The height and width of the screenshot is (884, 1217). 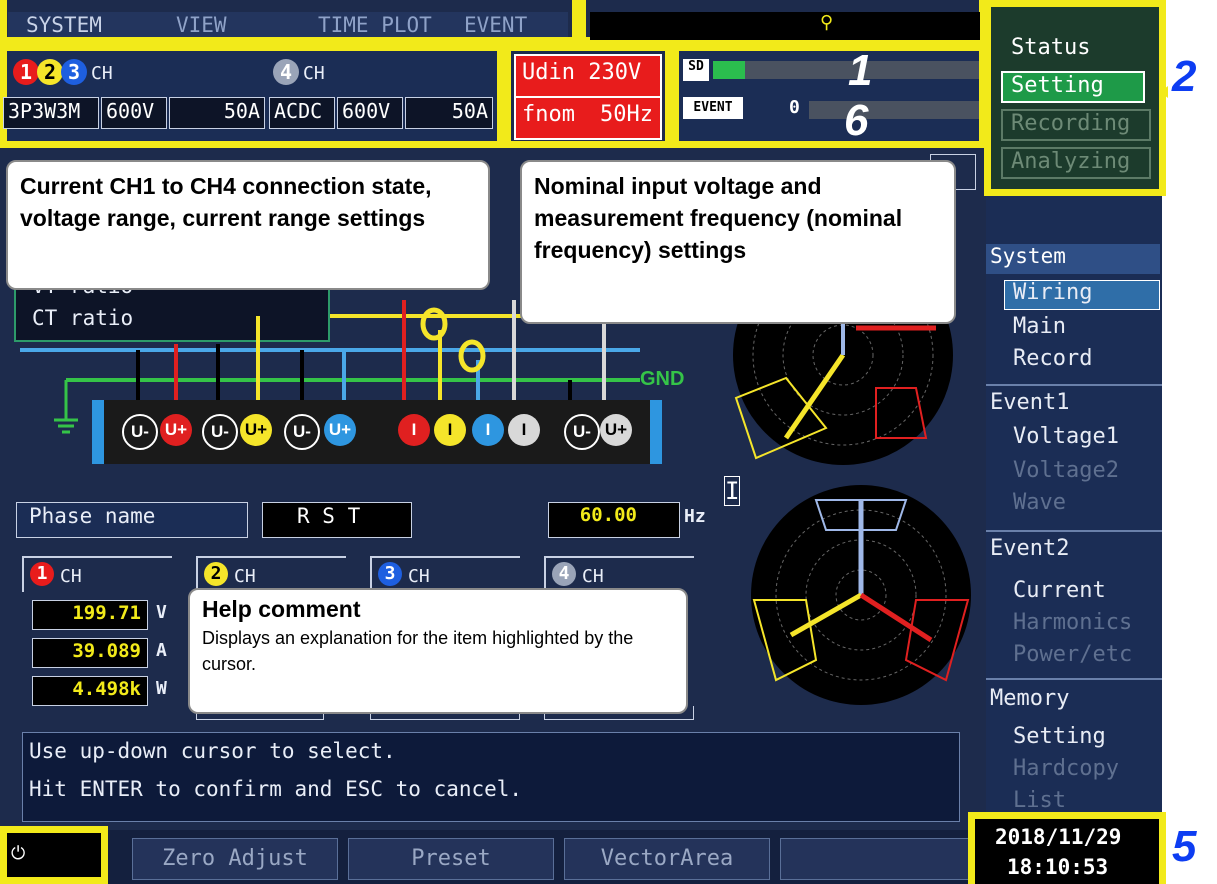 What do you see at coordinates (97, 574) in the screenshot?
I see `ch1-tab: 1 CH` at bounding box center [97, 574].